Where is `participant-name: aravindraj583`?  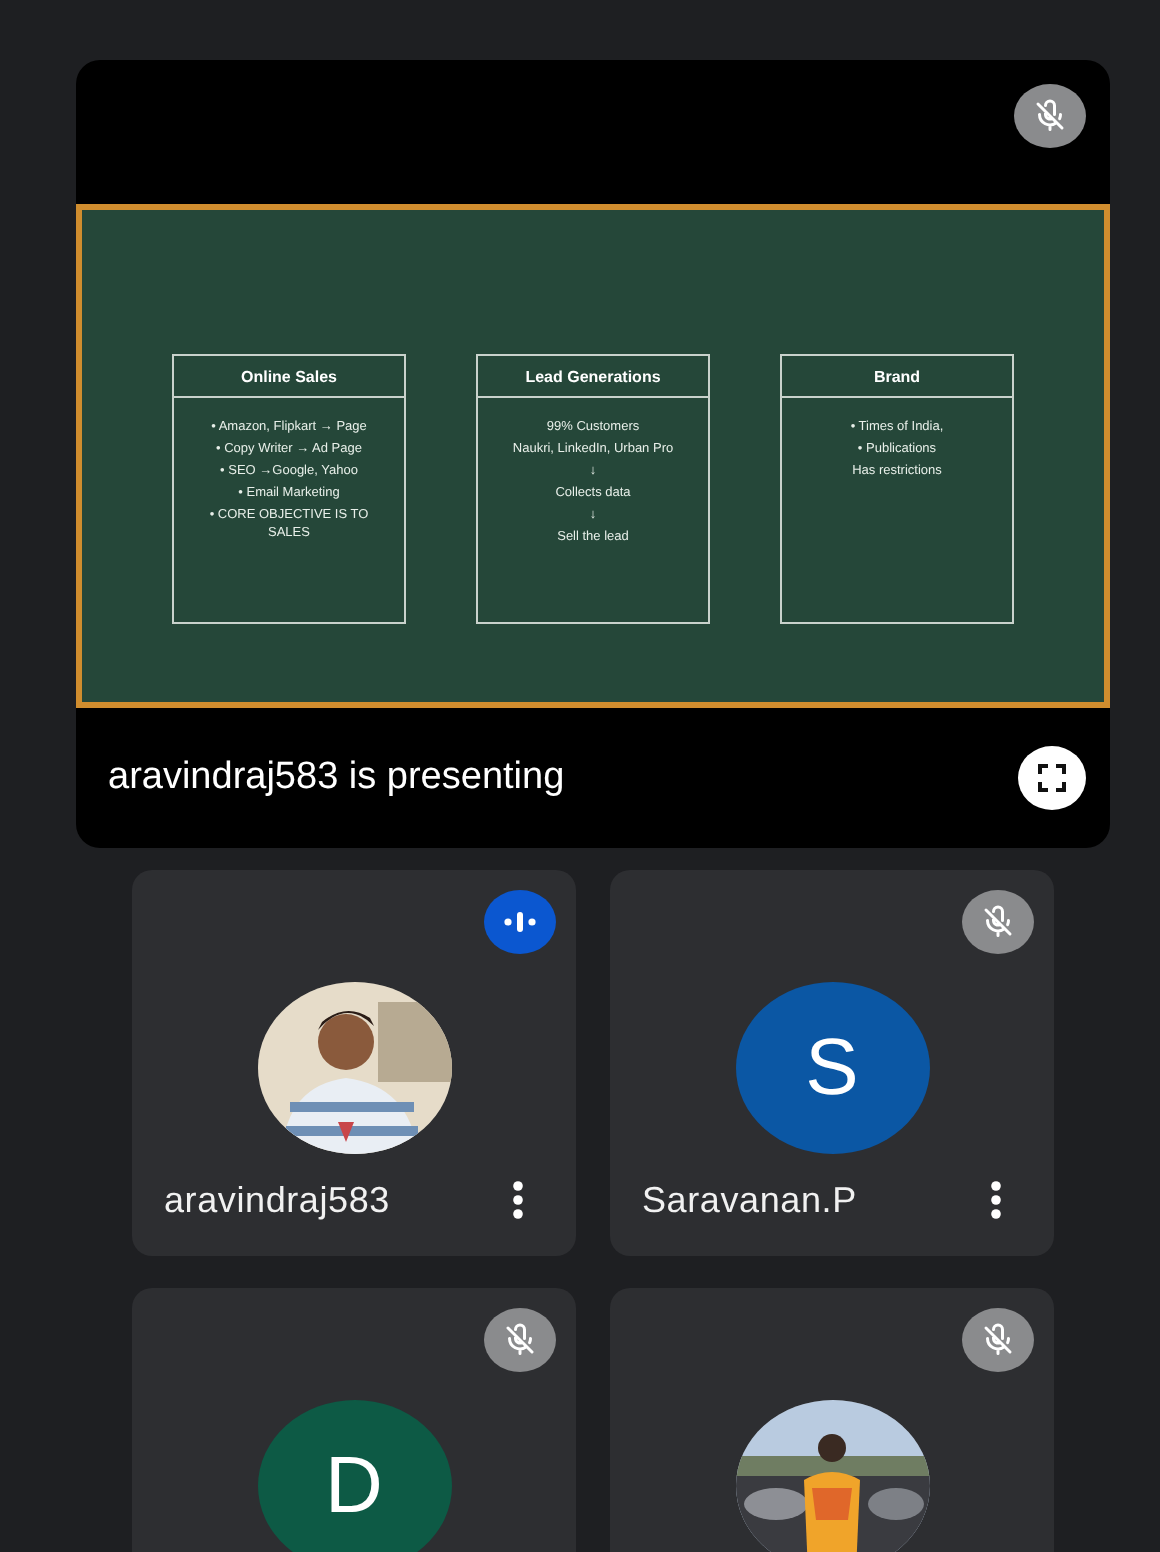 participant-name: aravindraj583 is located at coordinates (277, 1200).